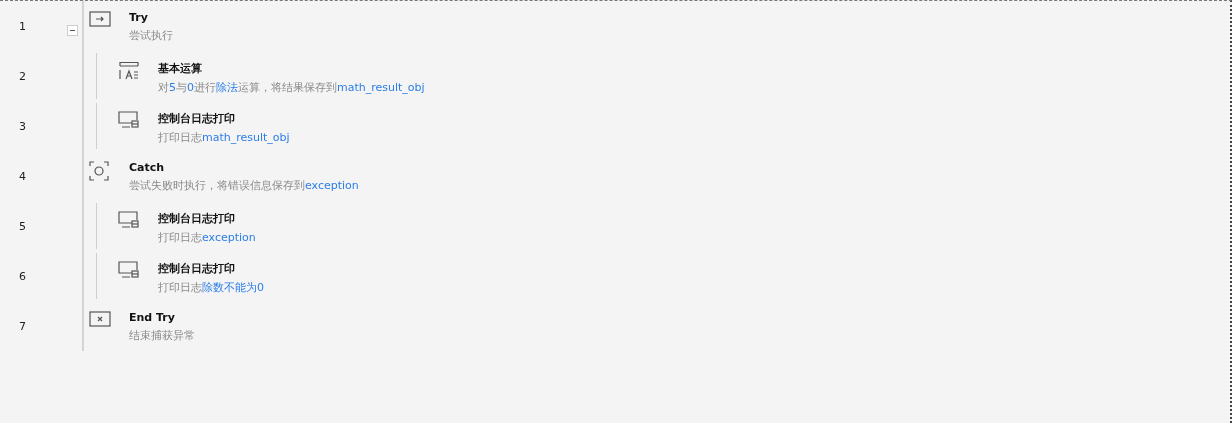 The height and width of the screenshot is (423, 1232). Describe the element at coordinates (180, 68) in the screenshot. I see `step-title: 基本运算` at that location.